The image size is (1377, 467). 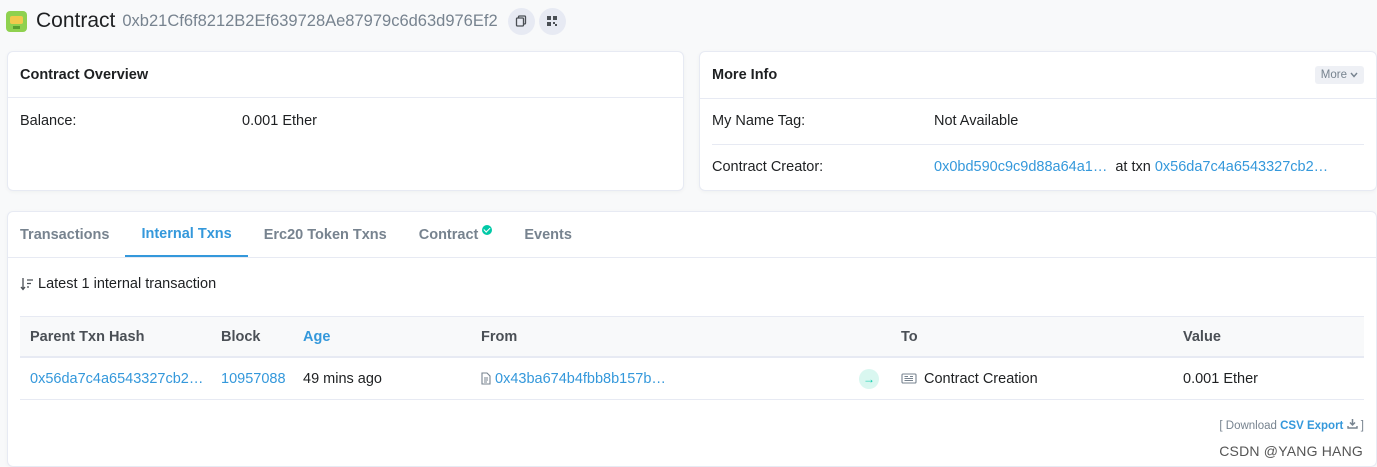 What do you see at coordinates (976, 121) in the screenshot?
I see `name-tag-value: Not Available` at bounding box center [976, 121].